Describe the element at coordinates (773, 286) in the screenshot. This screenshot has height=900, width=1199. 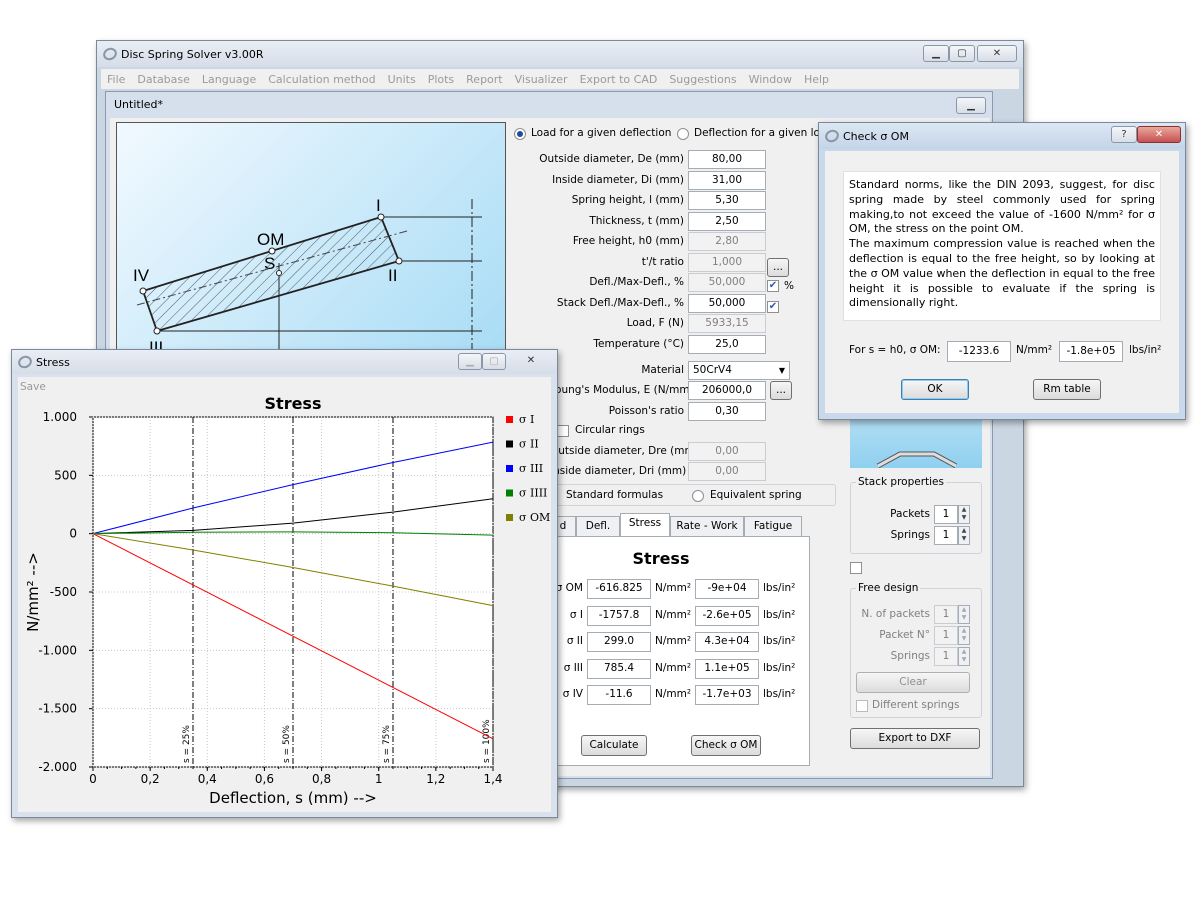
I see `defl-percent-checkbox: ✔` at that location.